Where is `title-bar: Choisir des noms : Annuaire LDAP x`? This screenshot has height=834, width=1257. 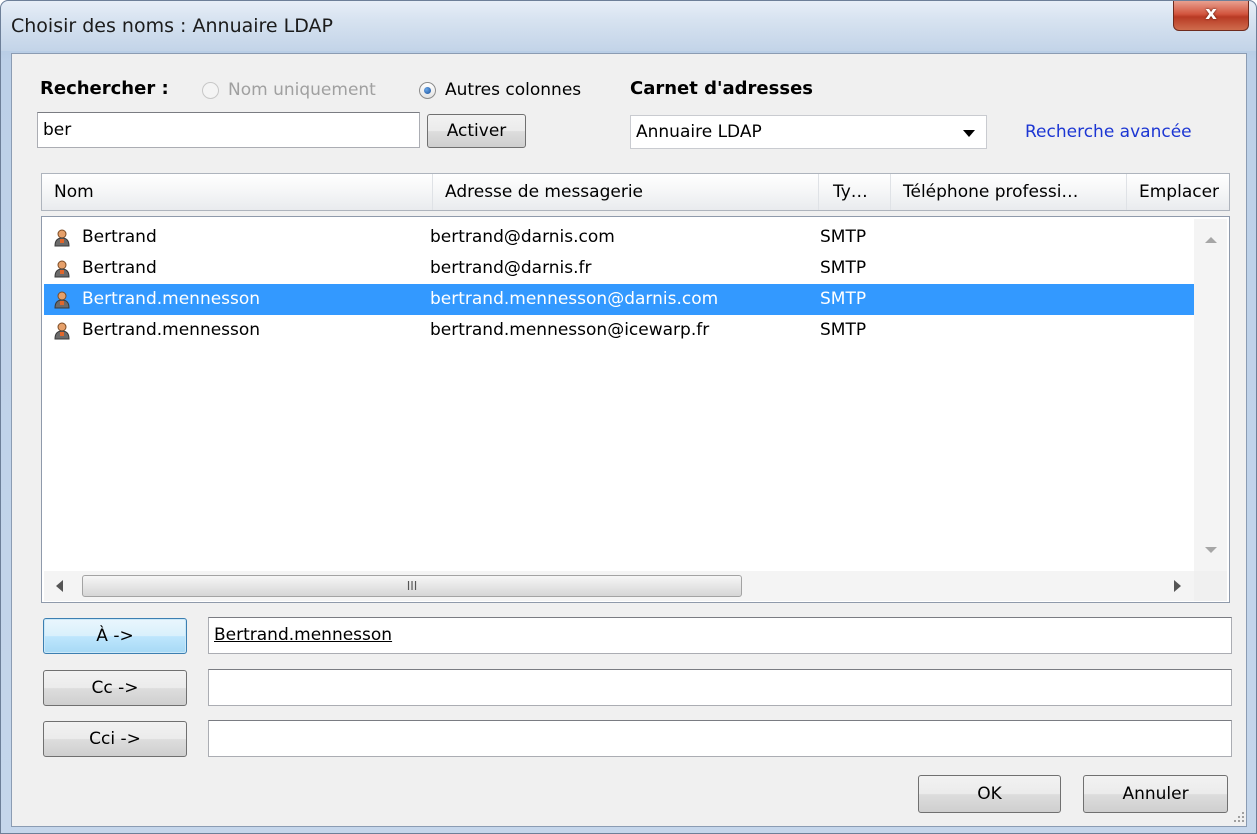
title-bar: Choisir des noms : Annuaire LDAP x is located at coordinates (628, 26).